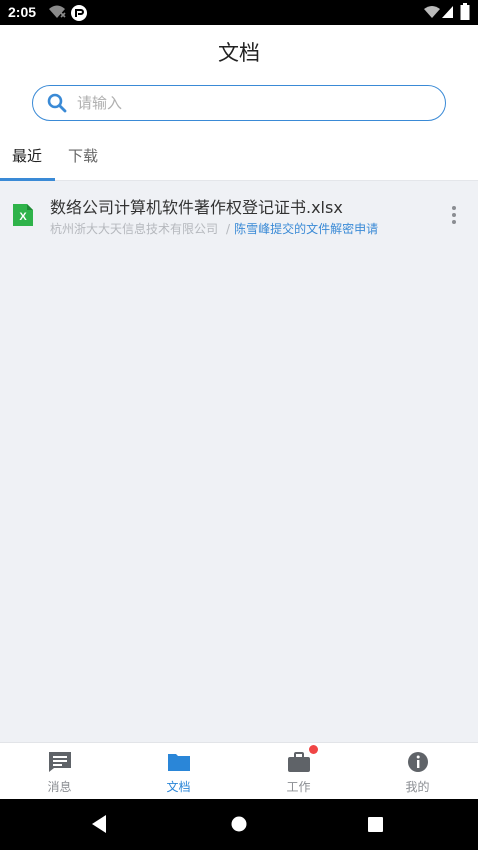  Describe the element at coordinates (178, 787) in the screenshot. I see `nav-label-documents: 文档` at that location.